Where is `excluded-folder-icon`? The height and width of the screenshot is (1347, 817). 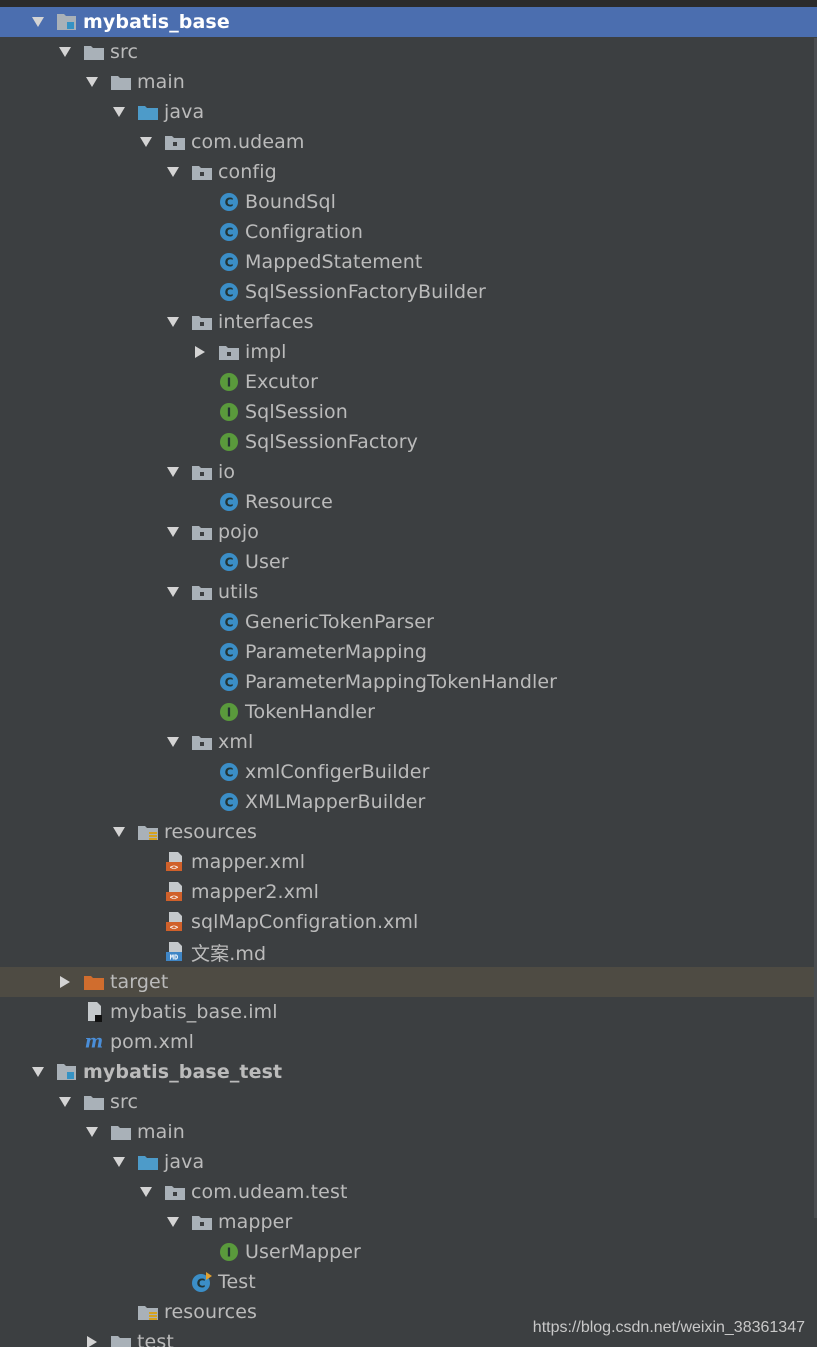
excluded-folder-icon is located at coordinates (94, 982).